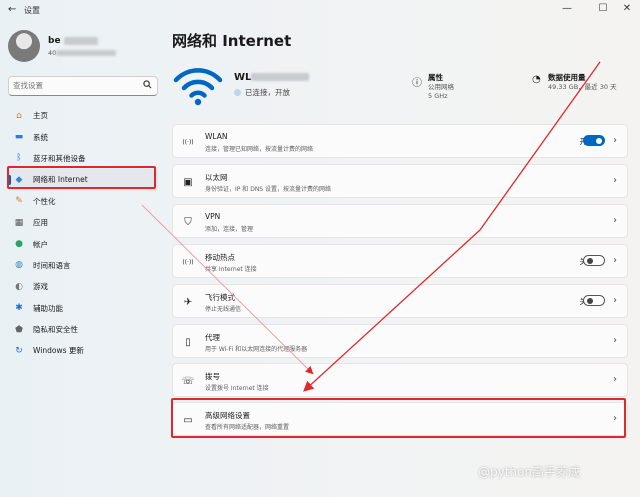 The image size is (640, 497). Describe the element at coordinates (272, 77) in the screenshot. I see `network-ssid: WL` at that location.